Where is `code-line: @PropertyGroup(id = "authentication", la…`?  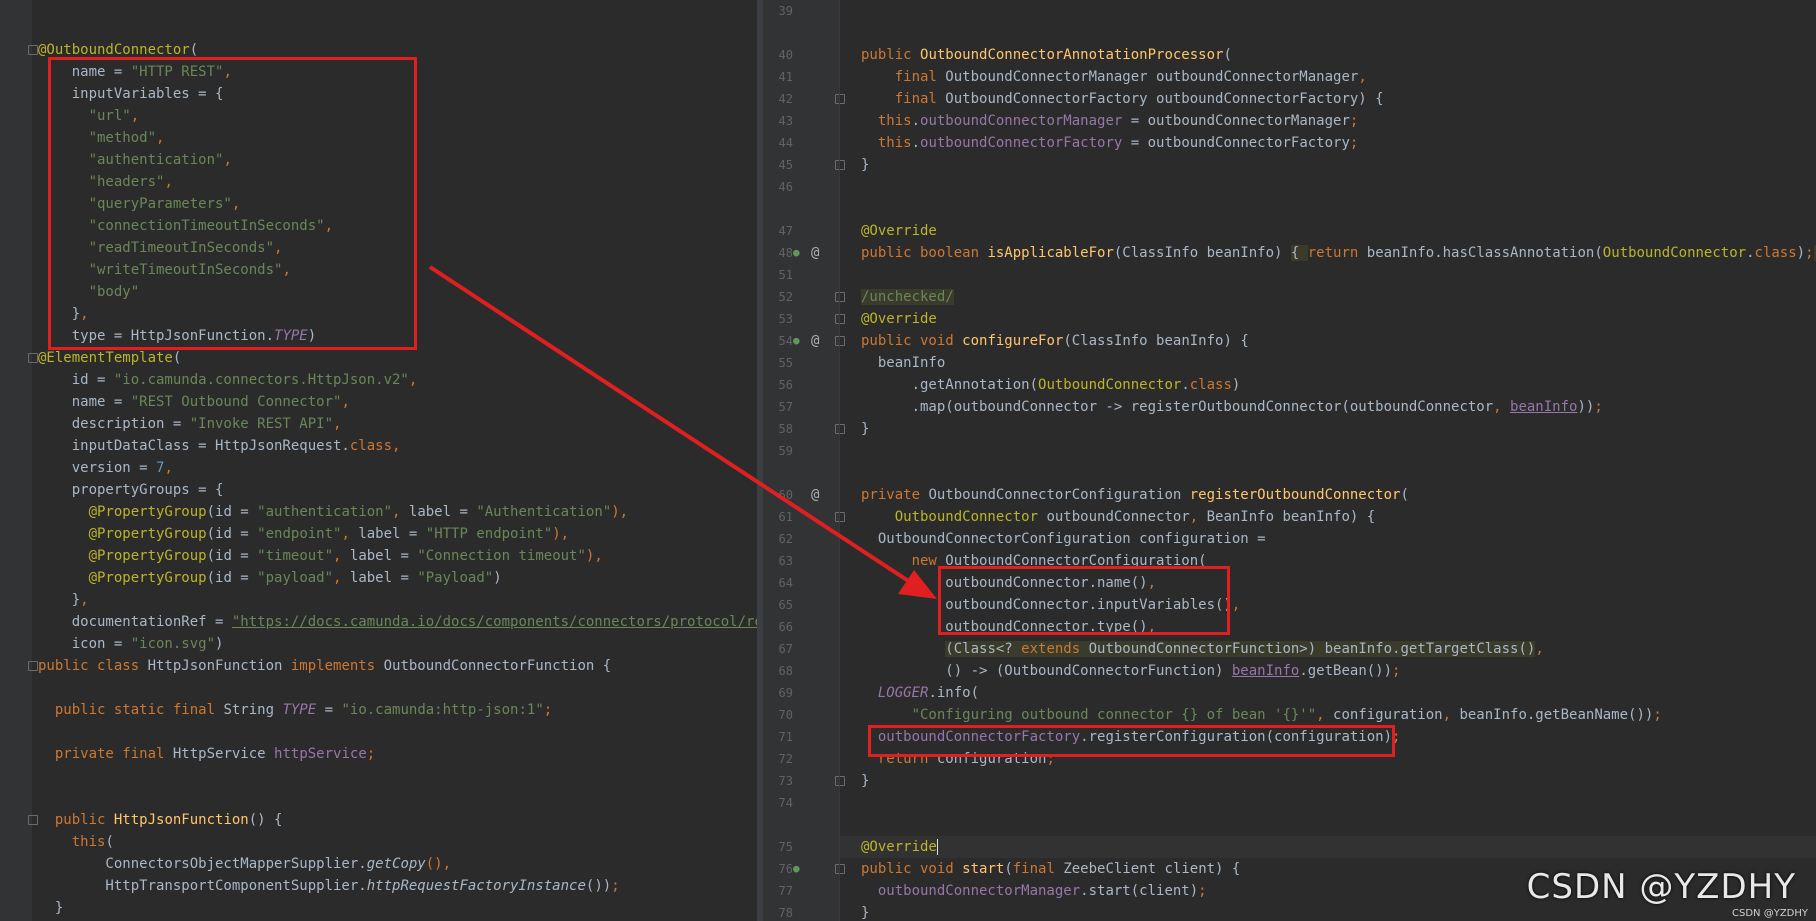 code-line: @PropertyGroup(id = "authentication", la… is located at coordinates (333, 512).